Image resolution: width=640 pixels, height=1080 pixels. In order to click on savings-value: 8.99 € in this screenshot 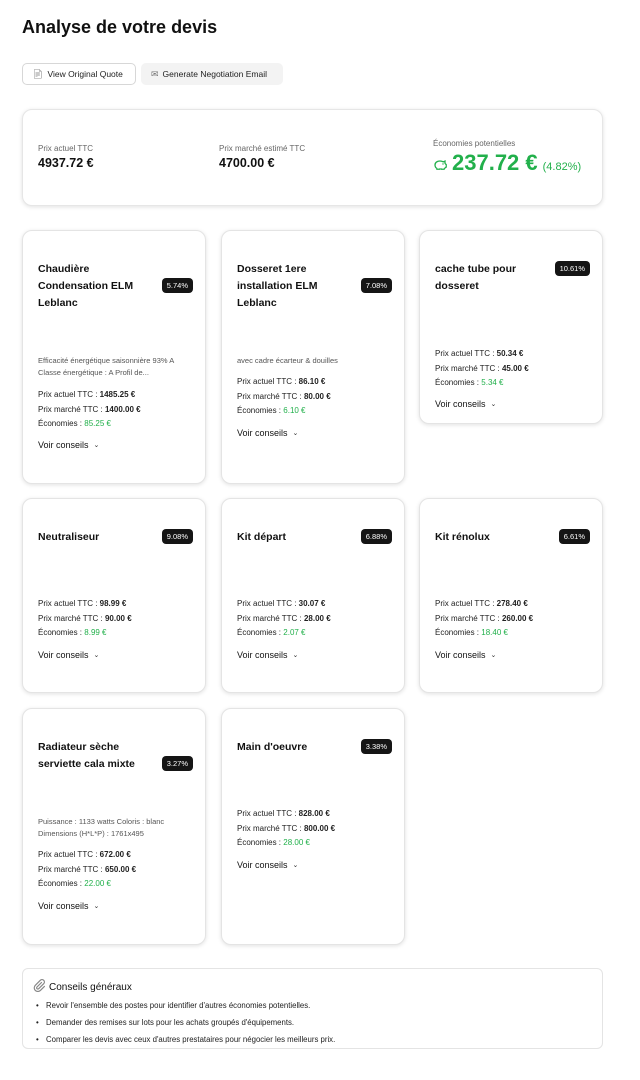, I will do `click(95, 632)`.